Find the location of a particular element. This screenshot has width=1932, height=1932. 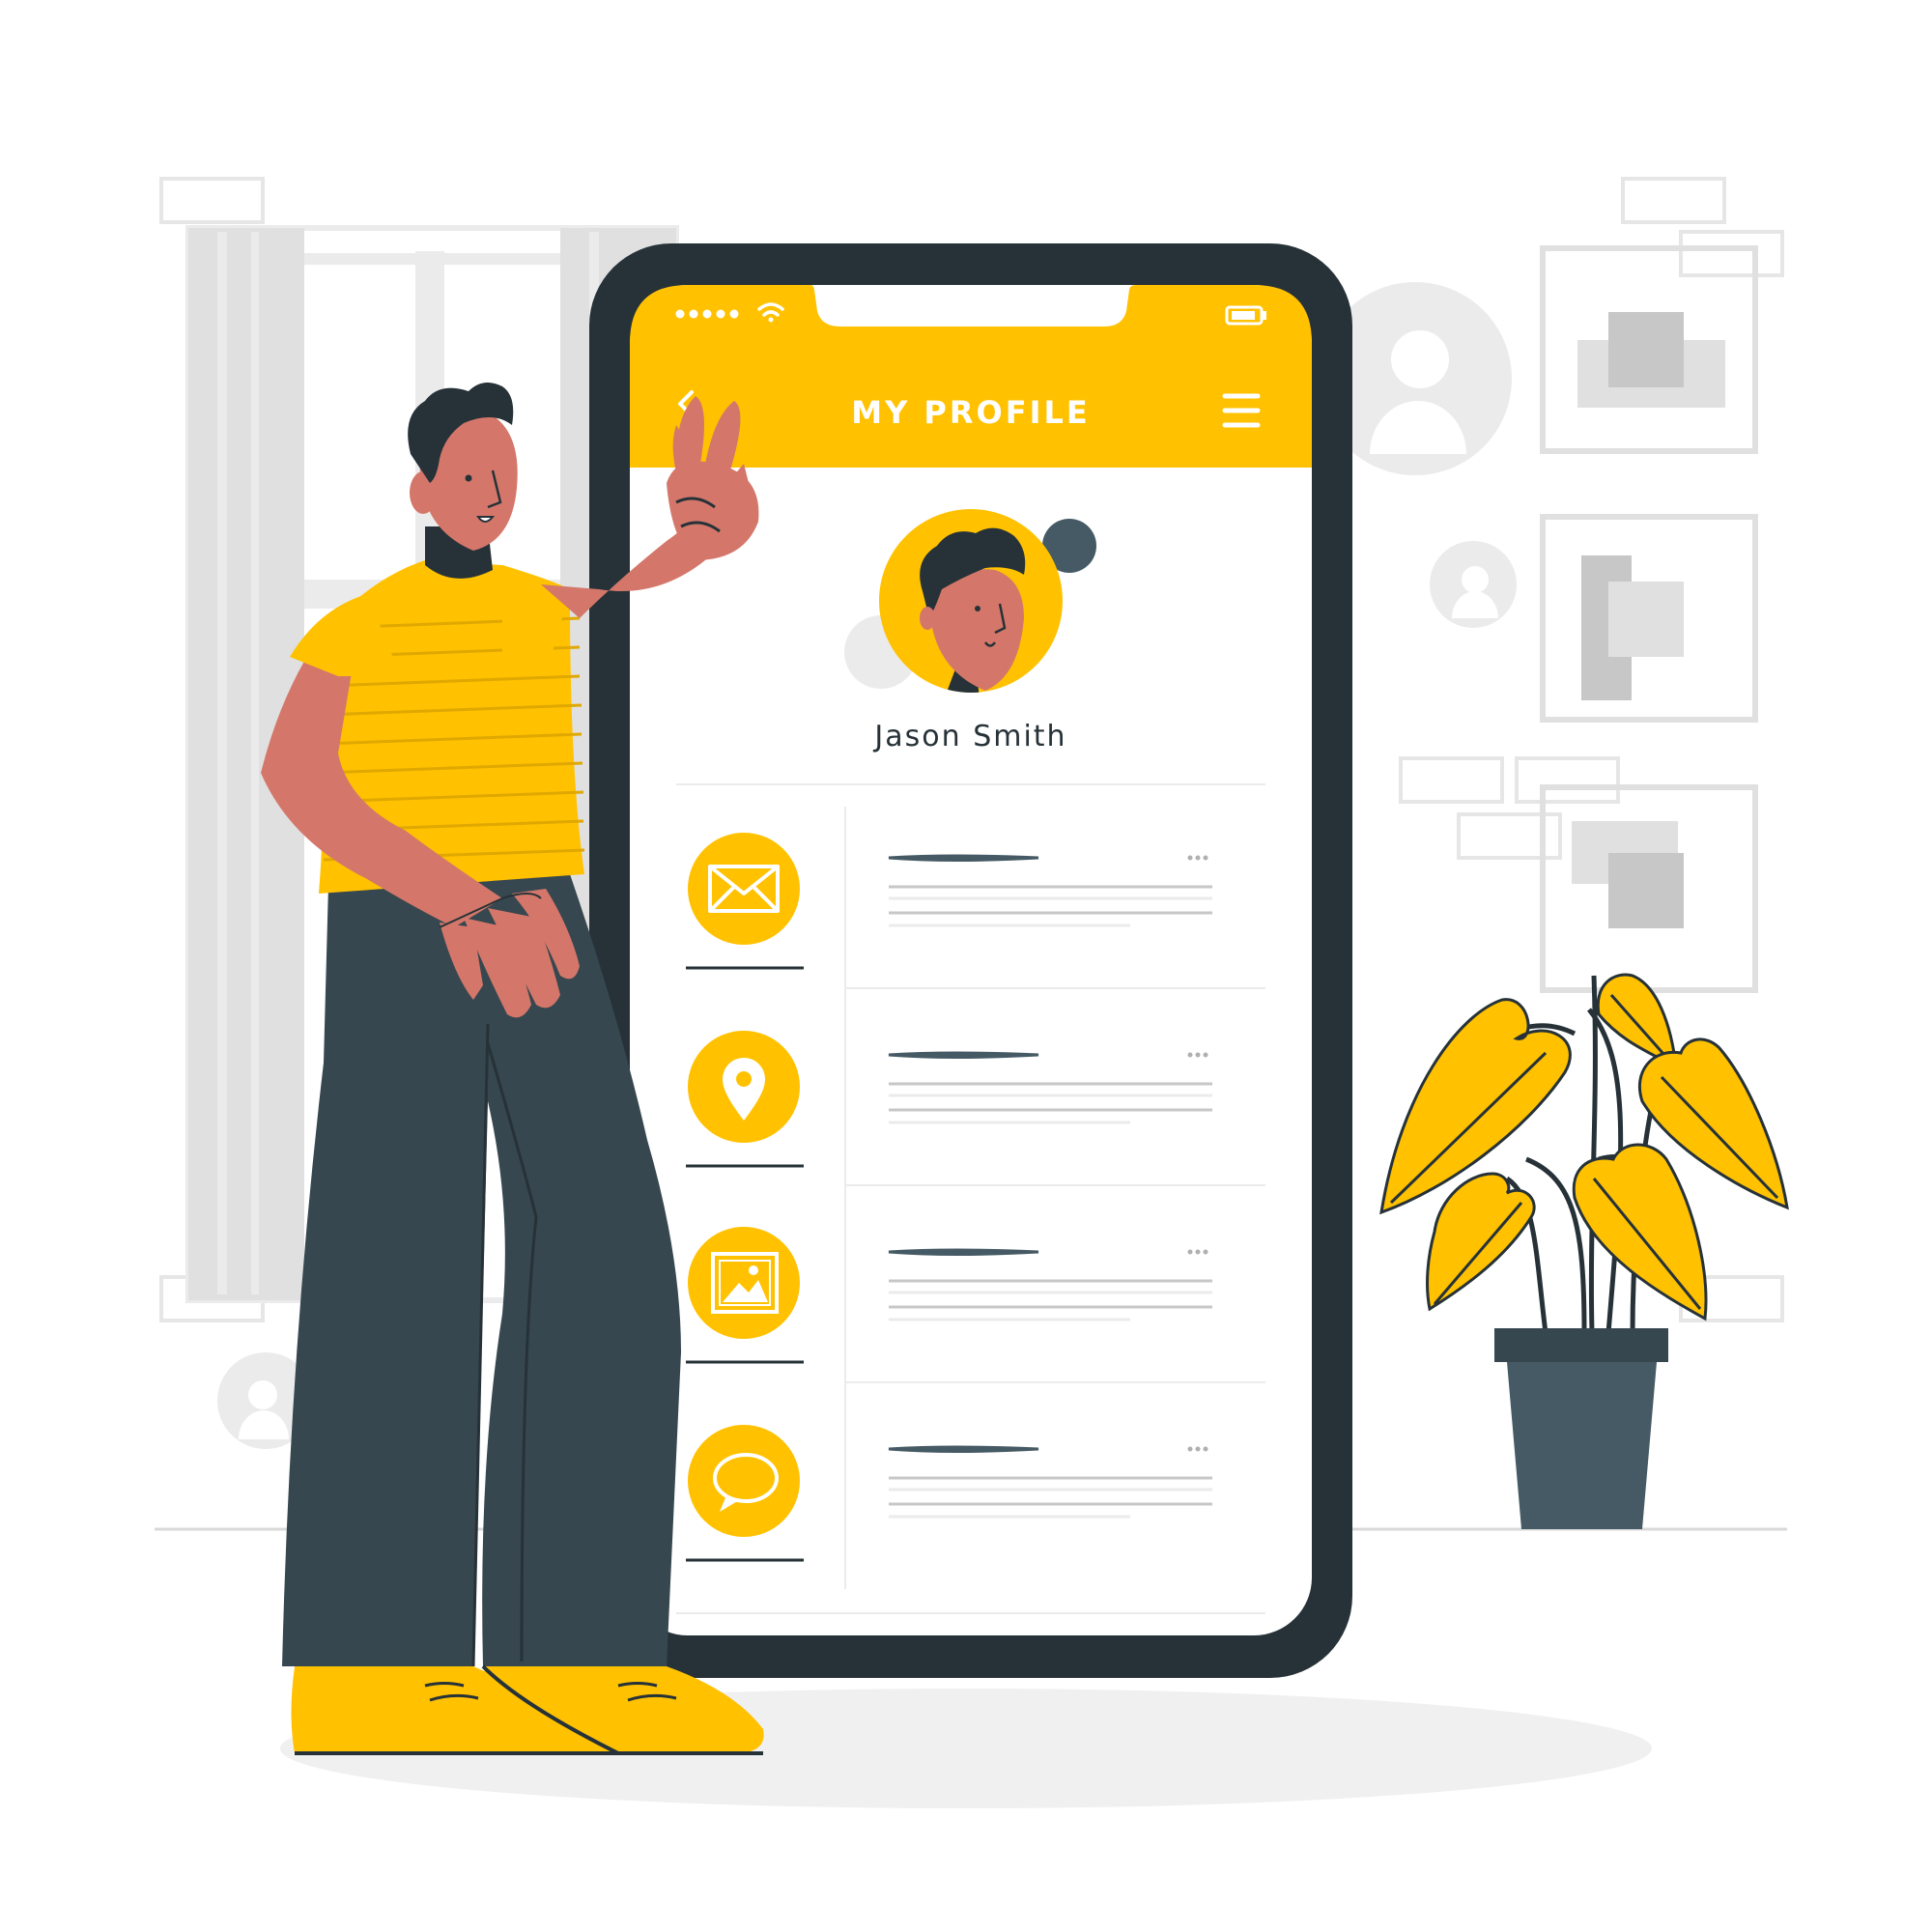

profile-name: Jason Smith is located at coordinates (969, 736).